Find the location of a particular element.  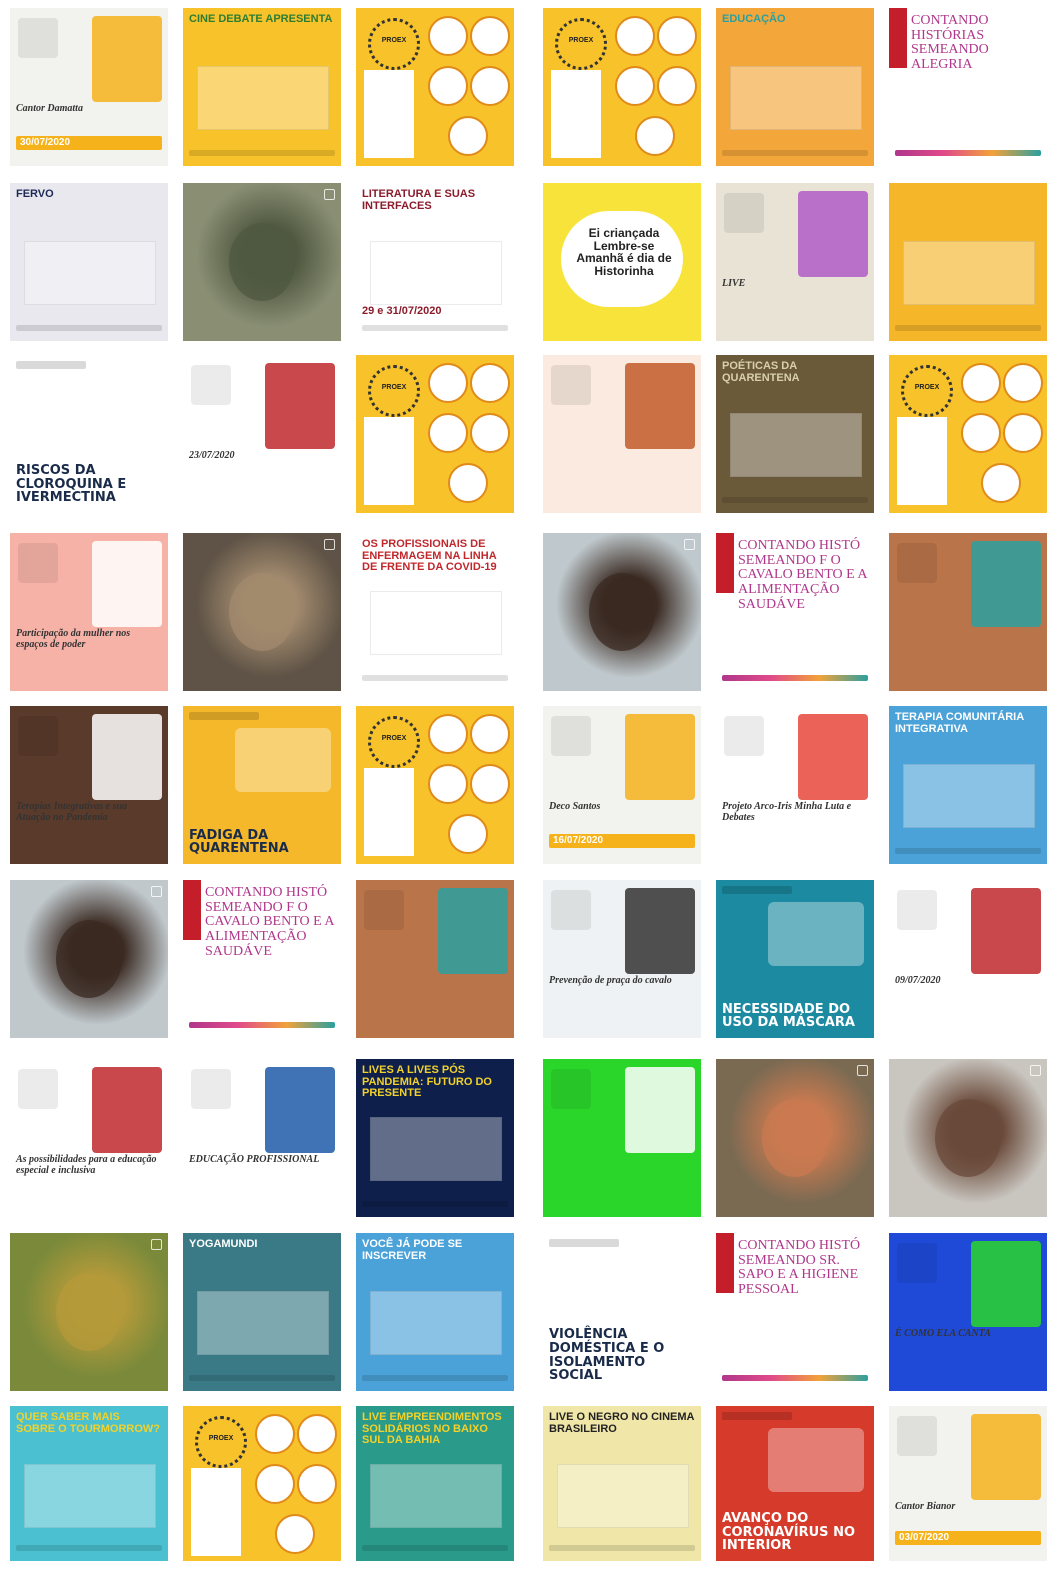

date-bar: 16/07/2020 is located at coordinates (622, 841).